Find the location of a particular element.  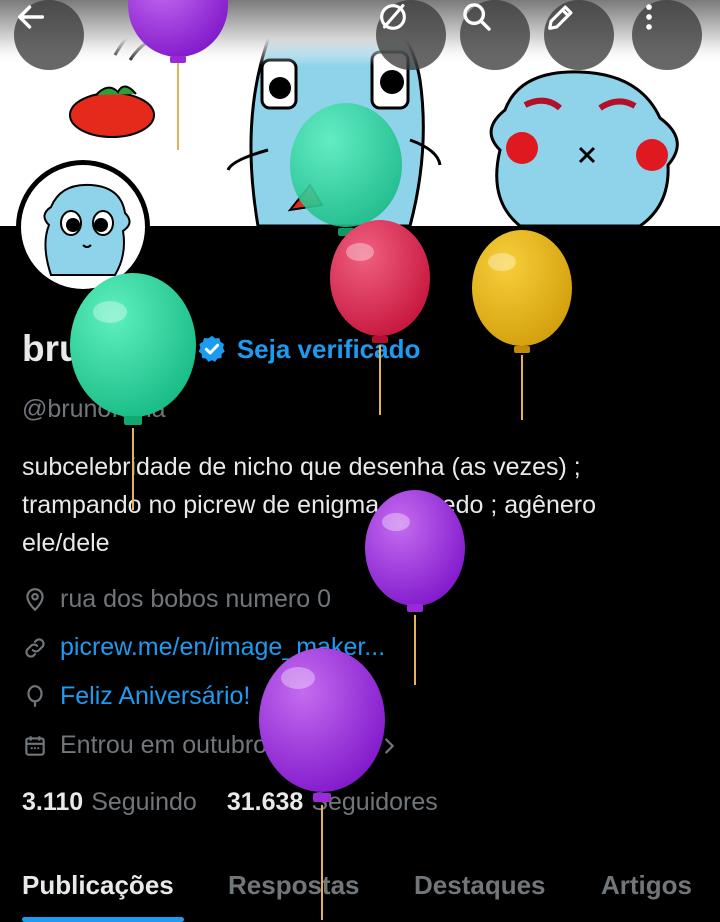

balloon-gold is located at coordinates (522, 325).